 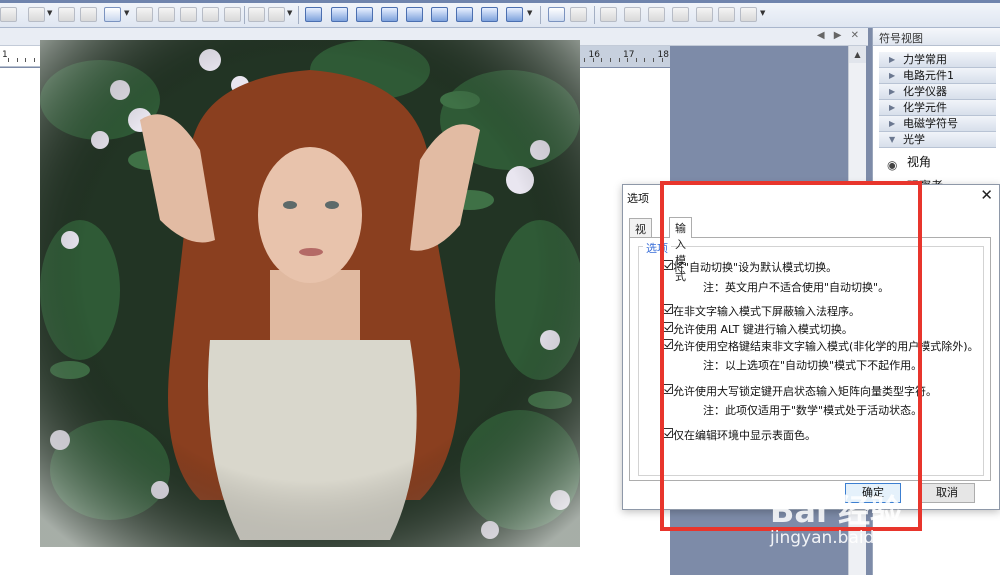 What do you see at coordinates (937, 108) in the screenshot?
I see `symbol-category: ▶ 化学元件` at bounding box center [937, 108].